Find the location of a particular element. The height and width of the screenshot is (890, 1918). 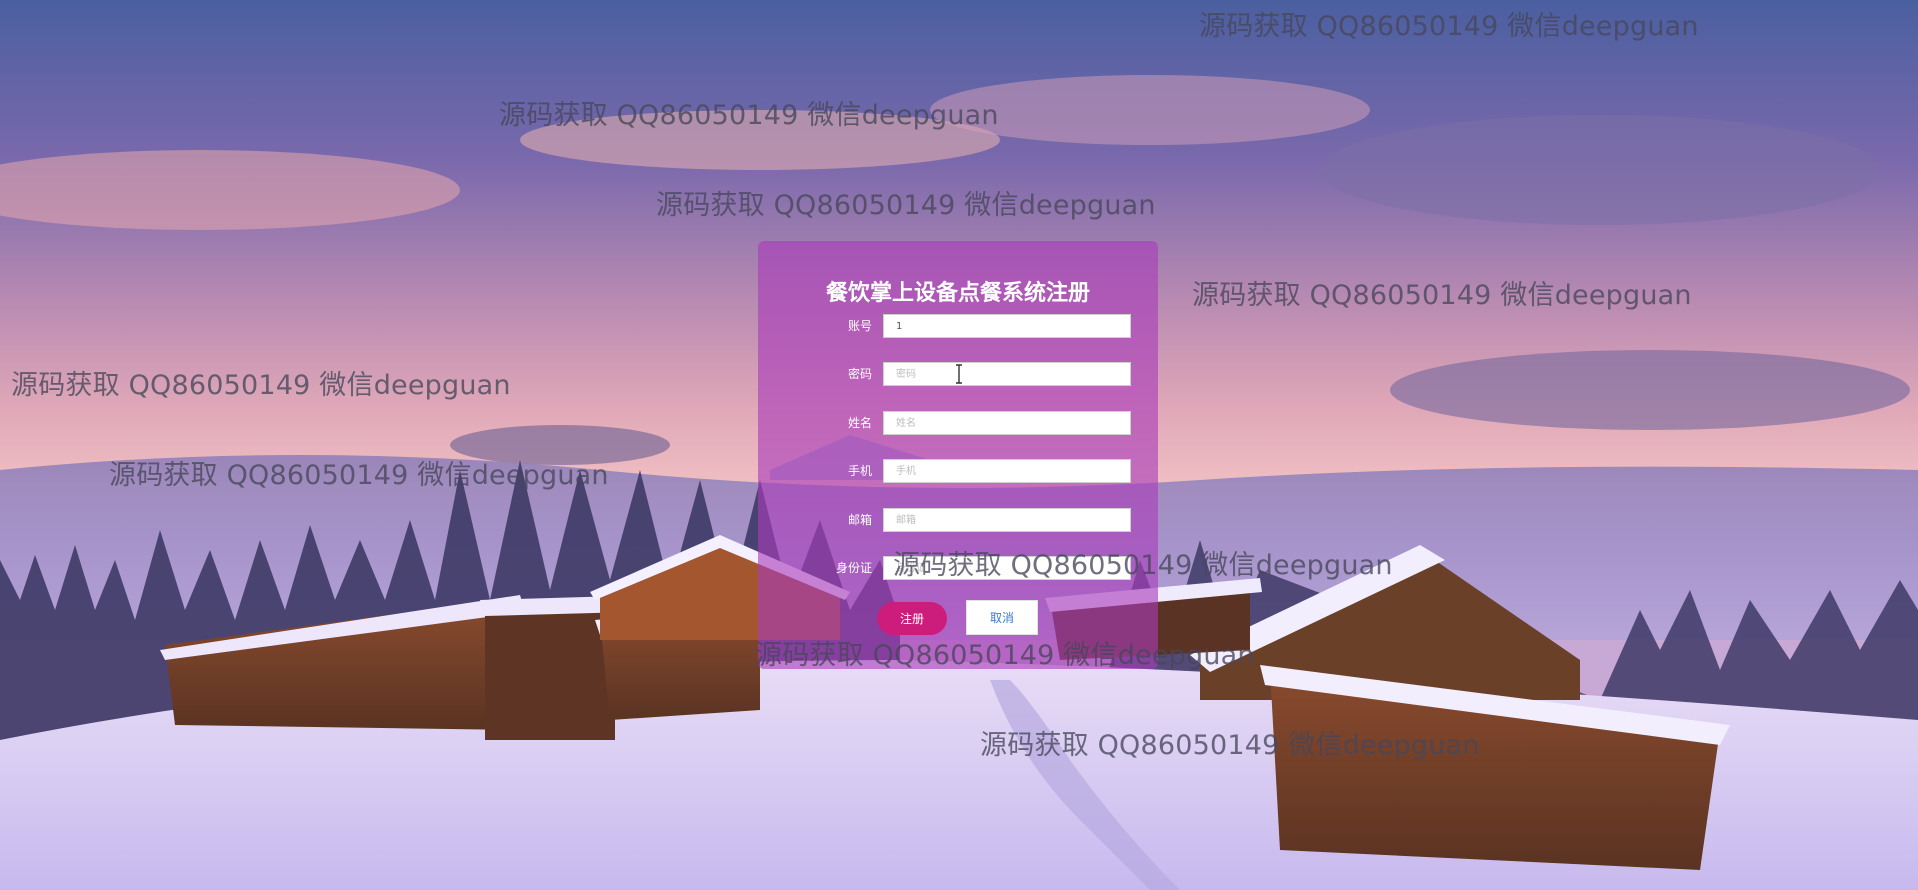

cancel-button: 取消 is located at coordinates (1002, 617).